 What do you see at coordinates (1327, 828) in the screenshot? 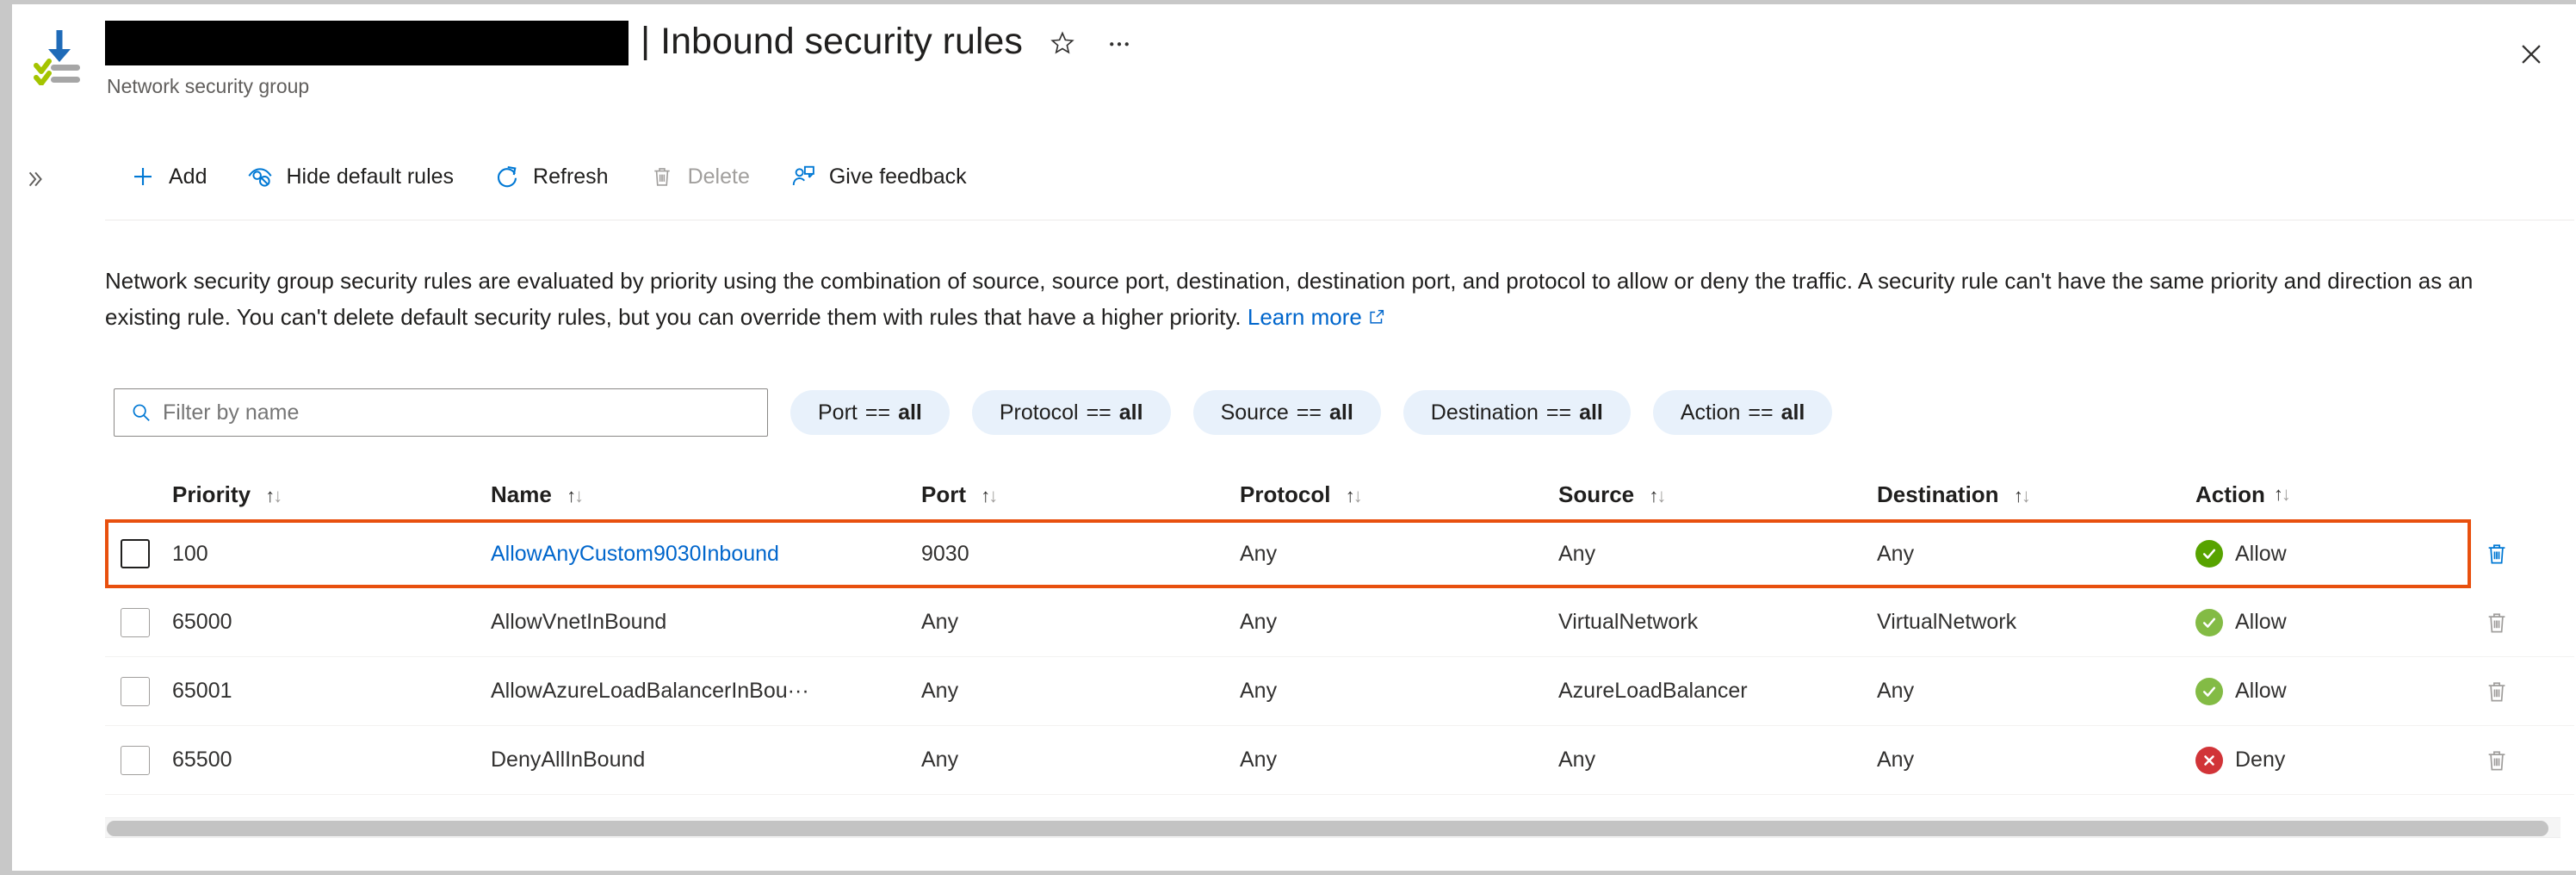
I see `horizontal-scrollbar-thumb` at bounding box center [1327, 828].